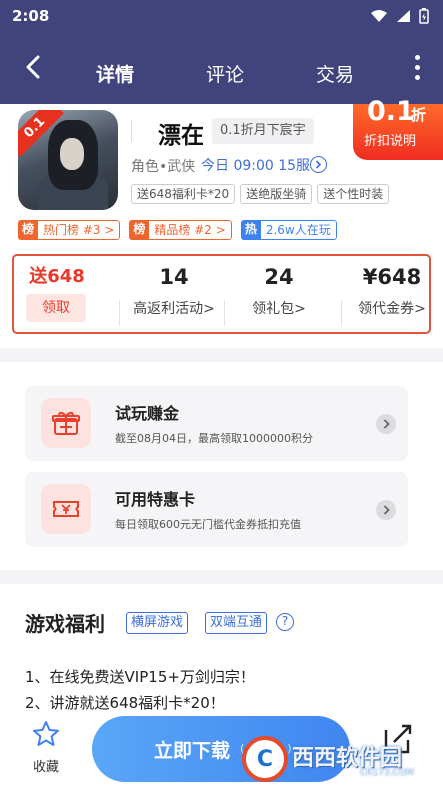 Image resolution: width=443 pixels, height=788 pixels. I want to click on server-open-time: 今日 09:00 15服, so click(255, 165).